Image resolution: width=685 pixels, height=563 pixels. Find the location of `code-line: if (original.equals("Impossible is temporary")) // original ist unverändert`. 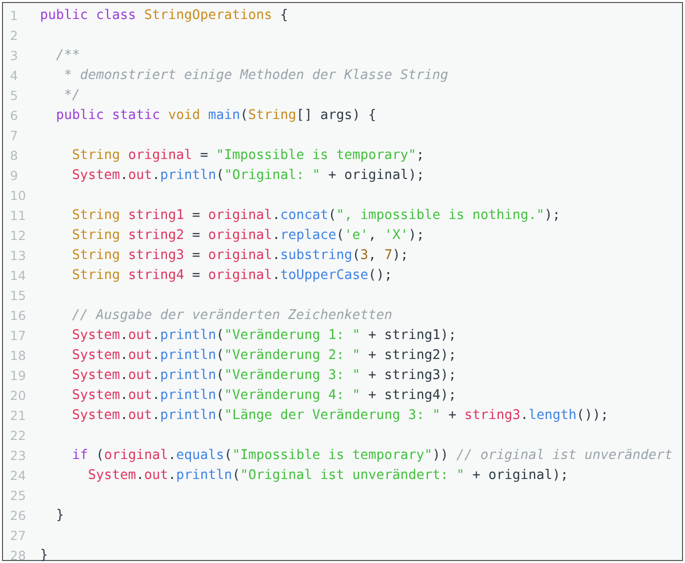

code-line: if (original.equals("Impossible is temporary")) // original ist unverändert is located at coordinates (372, 455).